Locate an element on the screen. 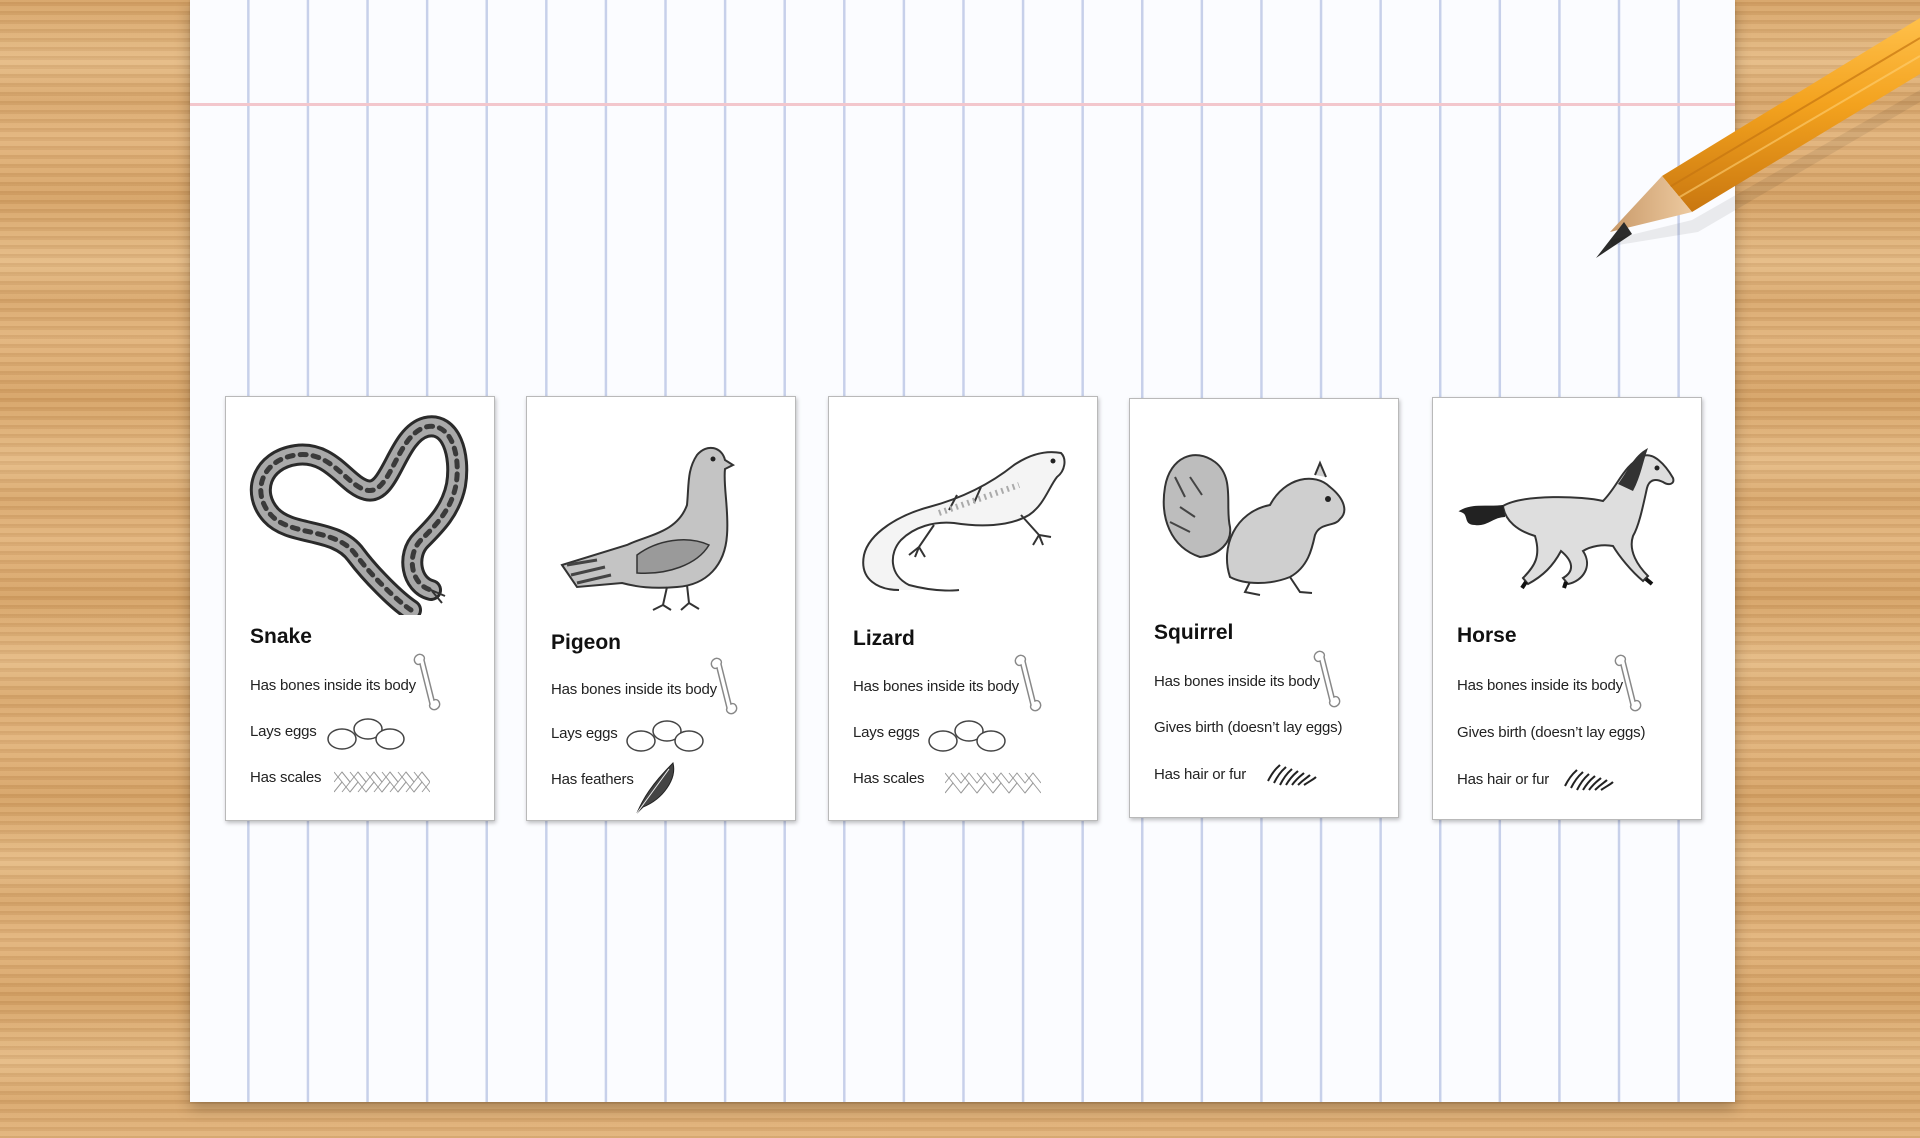  feather-icon is located at coordinates (655, 788).